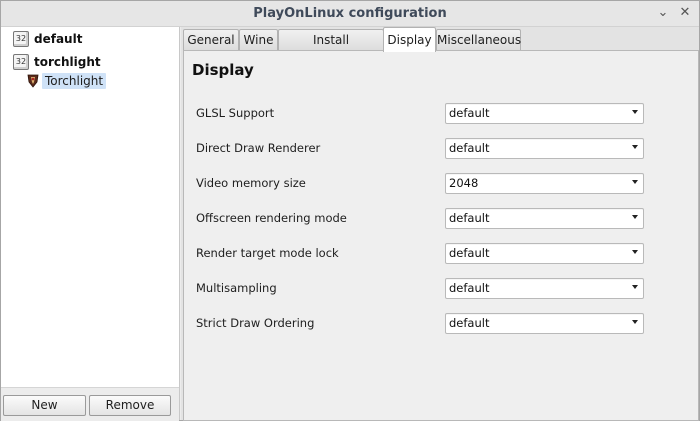  What do you see at coordinates (663, 13) in the screenshot?
I see `minimize-icon: ⌄` at bounding box center [663, 13].